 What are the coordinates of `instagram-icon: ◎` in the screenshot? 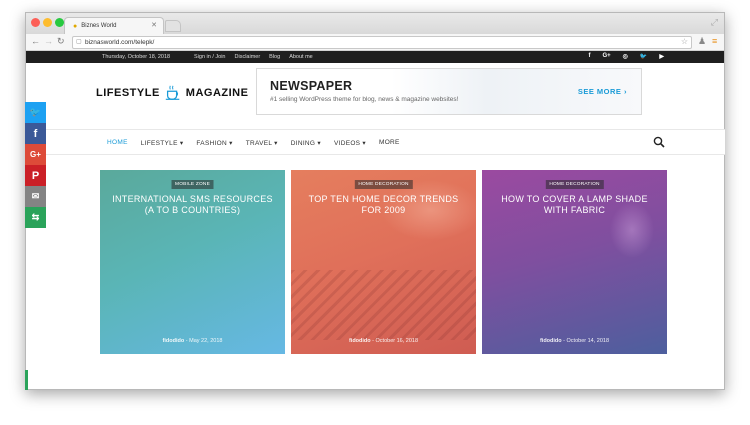 It's located at (625, 56).